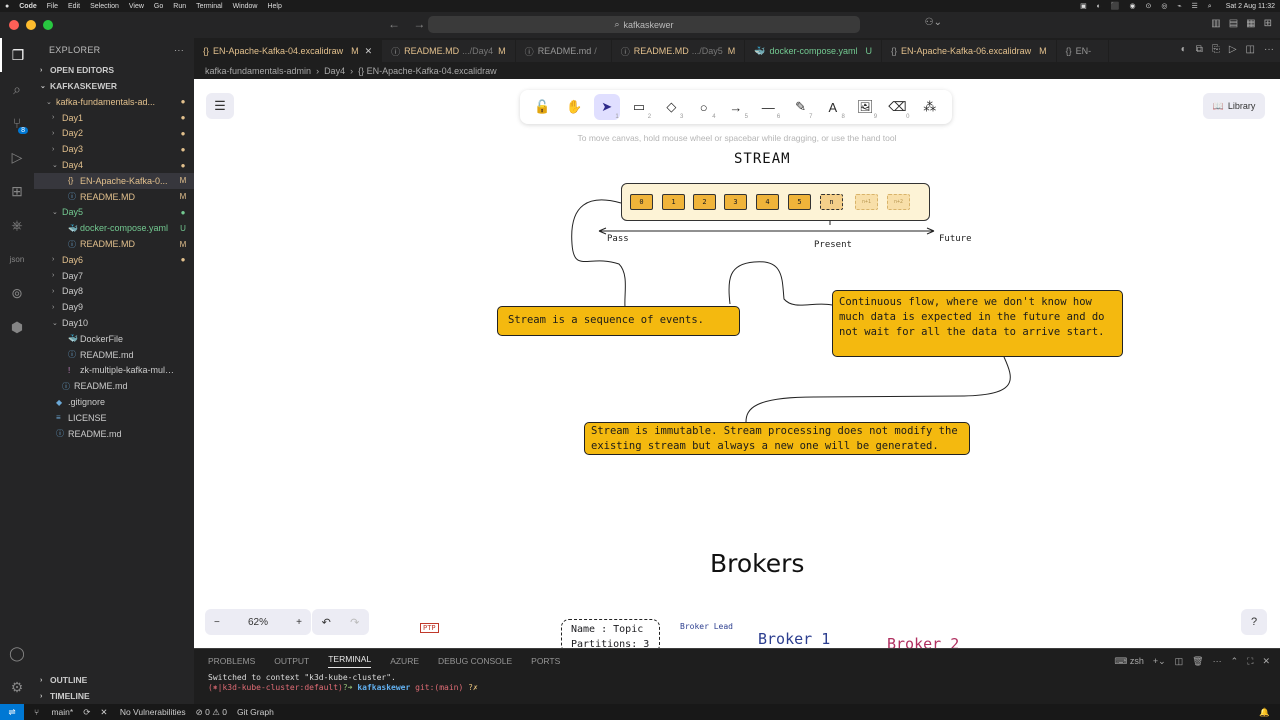 This screenshot has width=1280, height=720. What do you see at coordinates (114, 307) in the screenshot?
I see `tree-folder: › Day9` at bounding box center [114, 307].